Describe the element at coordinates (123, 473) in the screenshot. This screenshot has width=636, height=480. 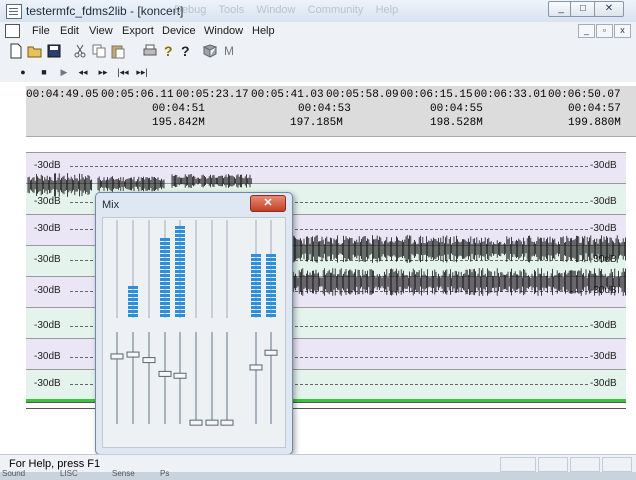
I see `taskbar-item: Sense` at that location.